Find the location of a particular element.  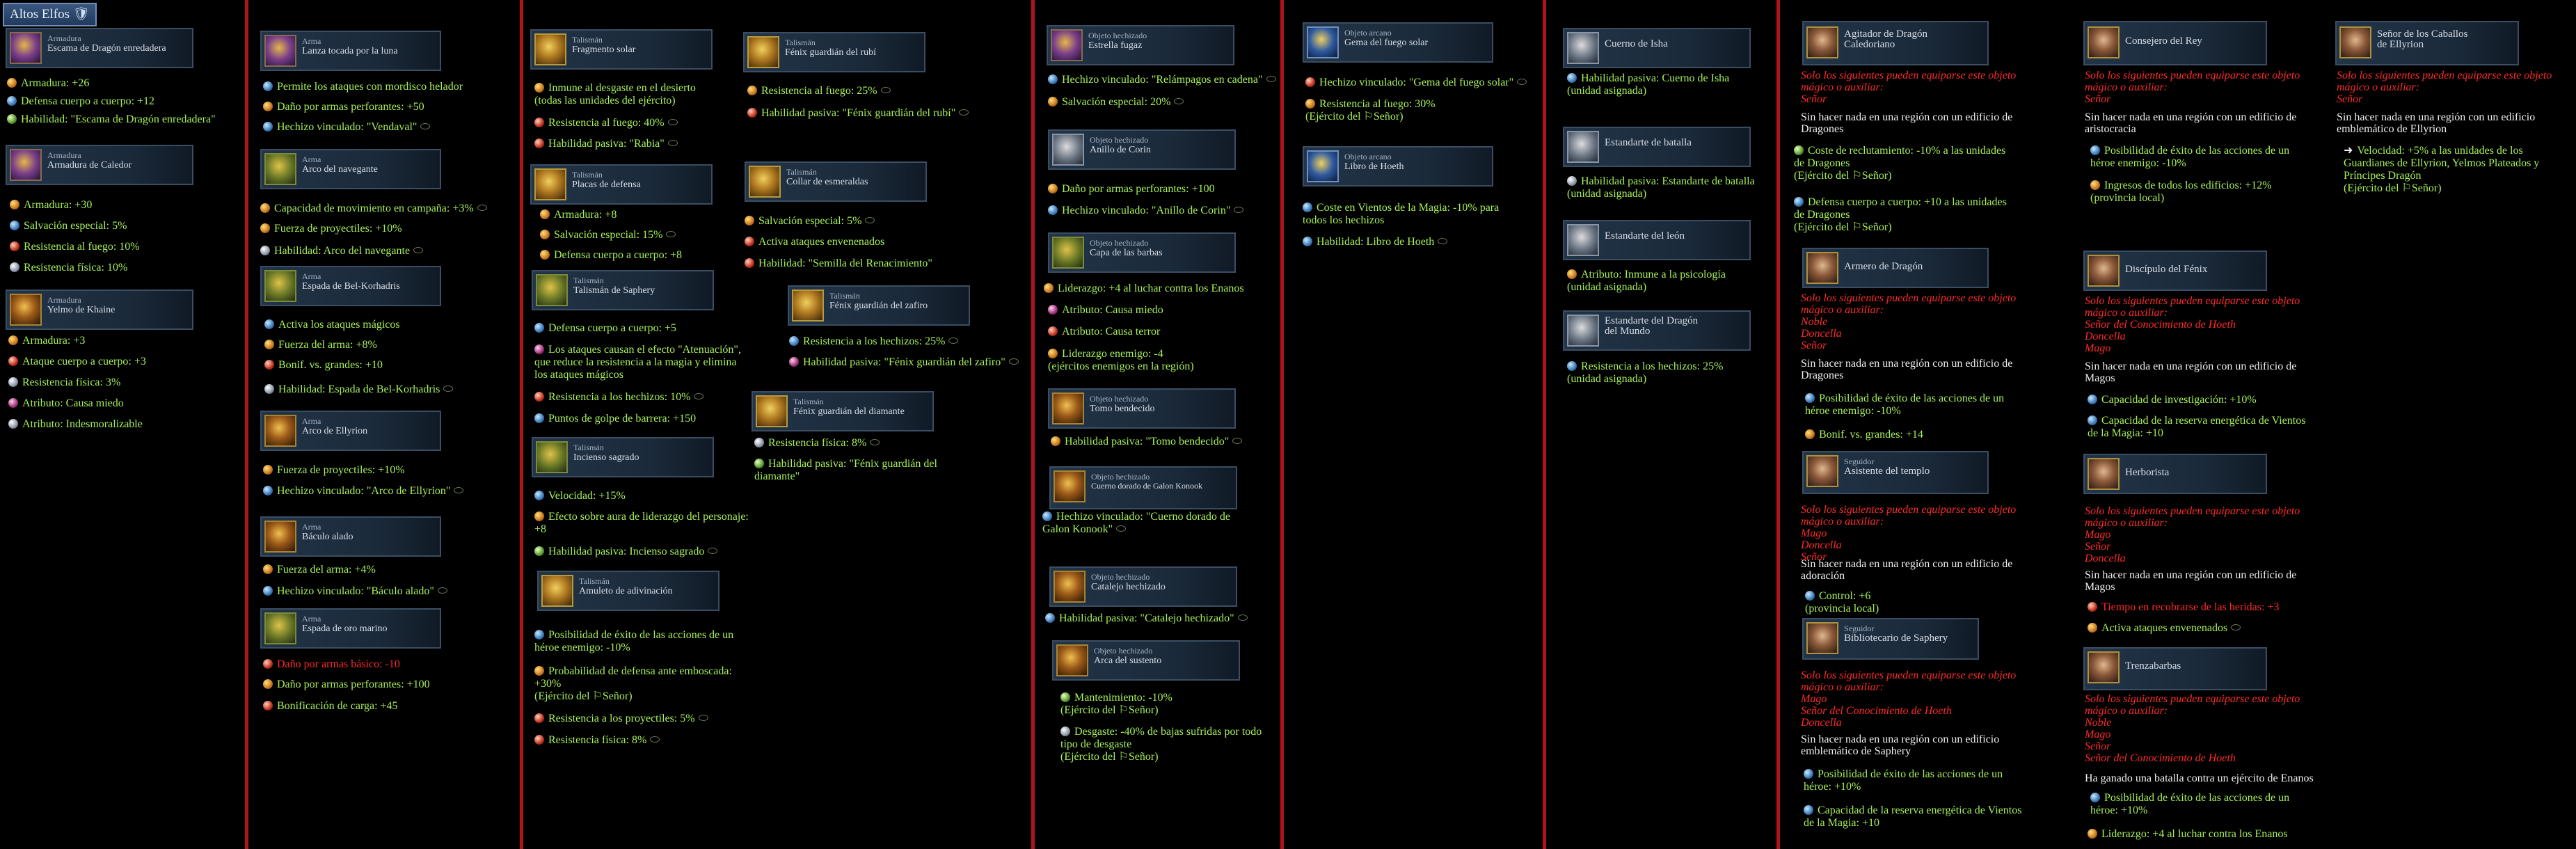

item-card: Arma Arco del navegante is located at coordinates (350, 169).